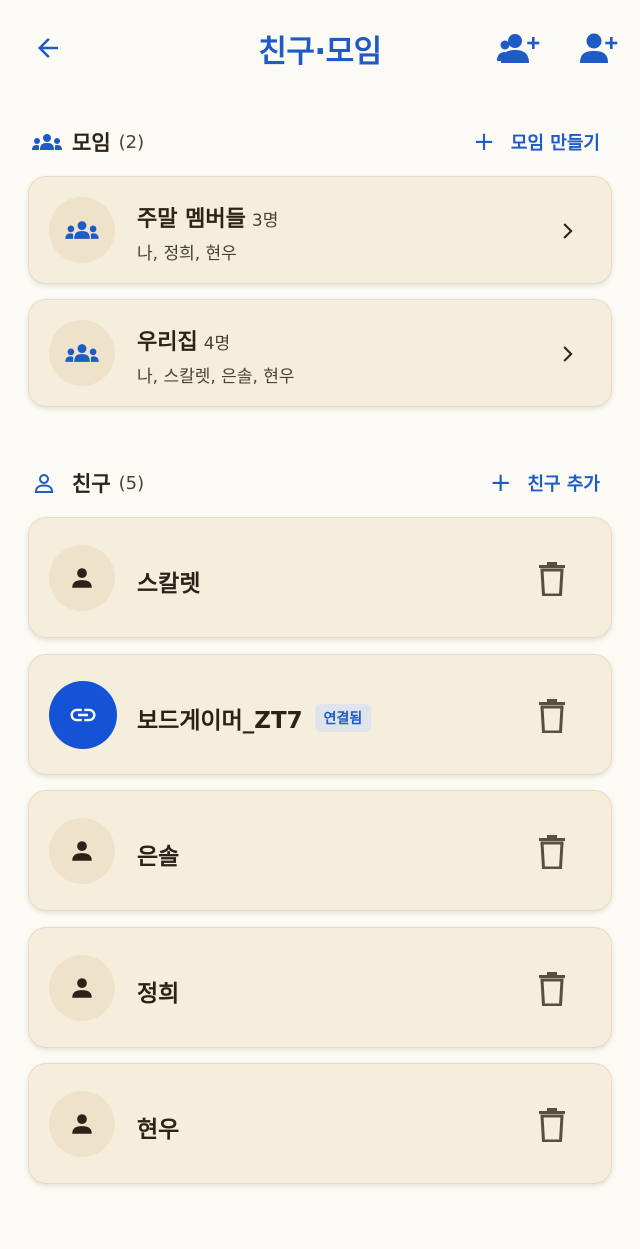 This screenshot has height=1249, width=640. What do you see at coordinates (320, 577) in the screenshot?
I see `friend-card: 스칼렛` at bounding box center [320, 577].